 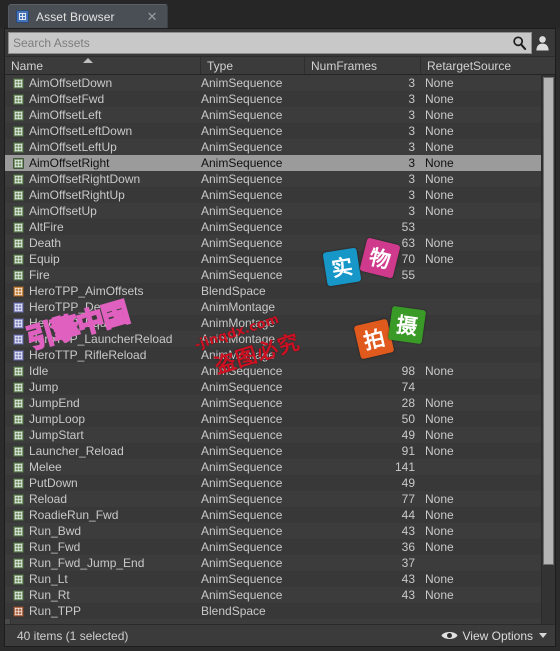 What do you see at coordinates (273, 595) in the screenshot?
I see `table-row: Run_Rt AnimSequence 43 None` at bounding box center [273, 595].